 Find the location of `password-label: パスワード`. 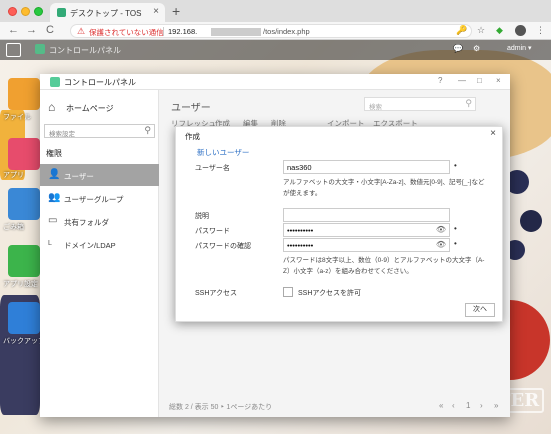

password-label: パスワード is located at coordinates (212, 231).